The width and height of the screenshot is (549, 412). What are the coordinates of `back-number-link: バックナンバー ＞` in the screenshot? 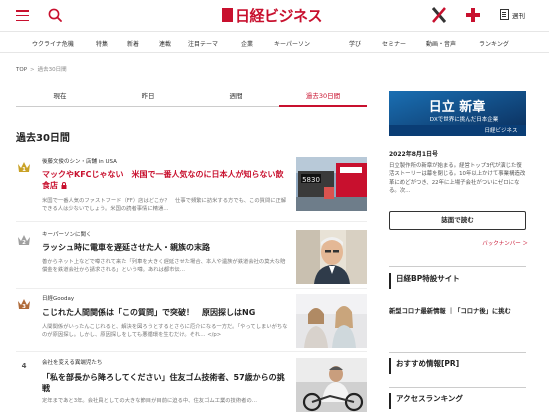 It's located at (505, 243).